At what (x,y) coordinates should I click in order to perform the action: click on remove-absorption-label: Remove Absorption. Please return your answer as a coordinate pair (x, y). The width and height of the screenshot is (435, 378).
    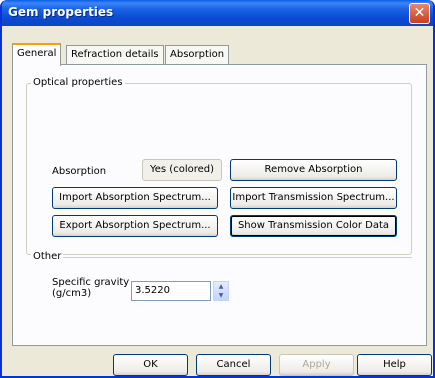
    Looking at the image, I should click on (313, 169).